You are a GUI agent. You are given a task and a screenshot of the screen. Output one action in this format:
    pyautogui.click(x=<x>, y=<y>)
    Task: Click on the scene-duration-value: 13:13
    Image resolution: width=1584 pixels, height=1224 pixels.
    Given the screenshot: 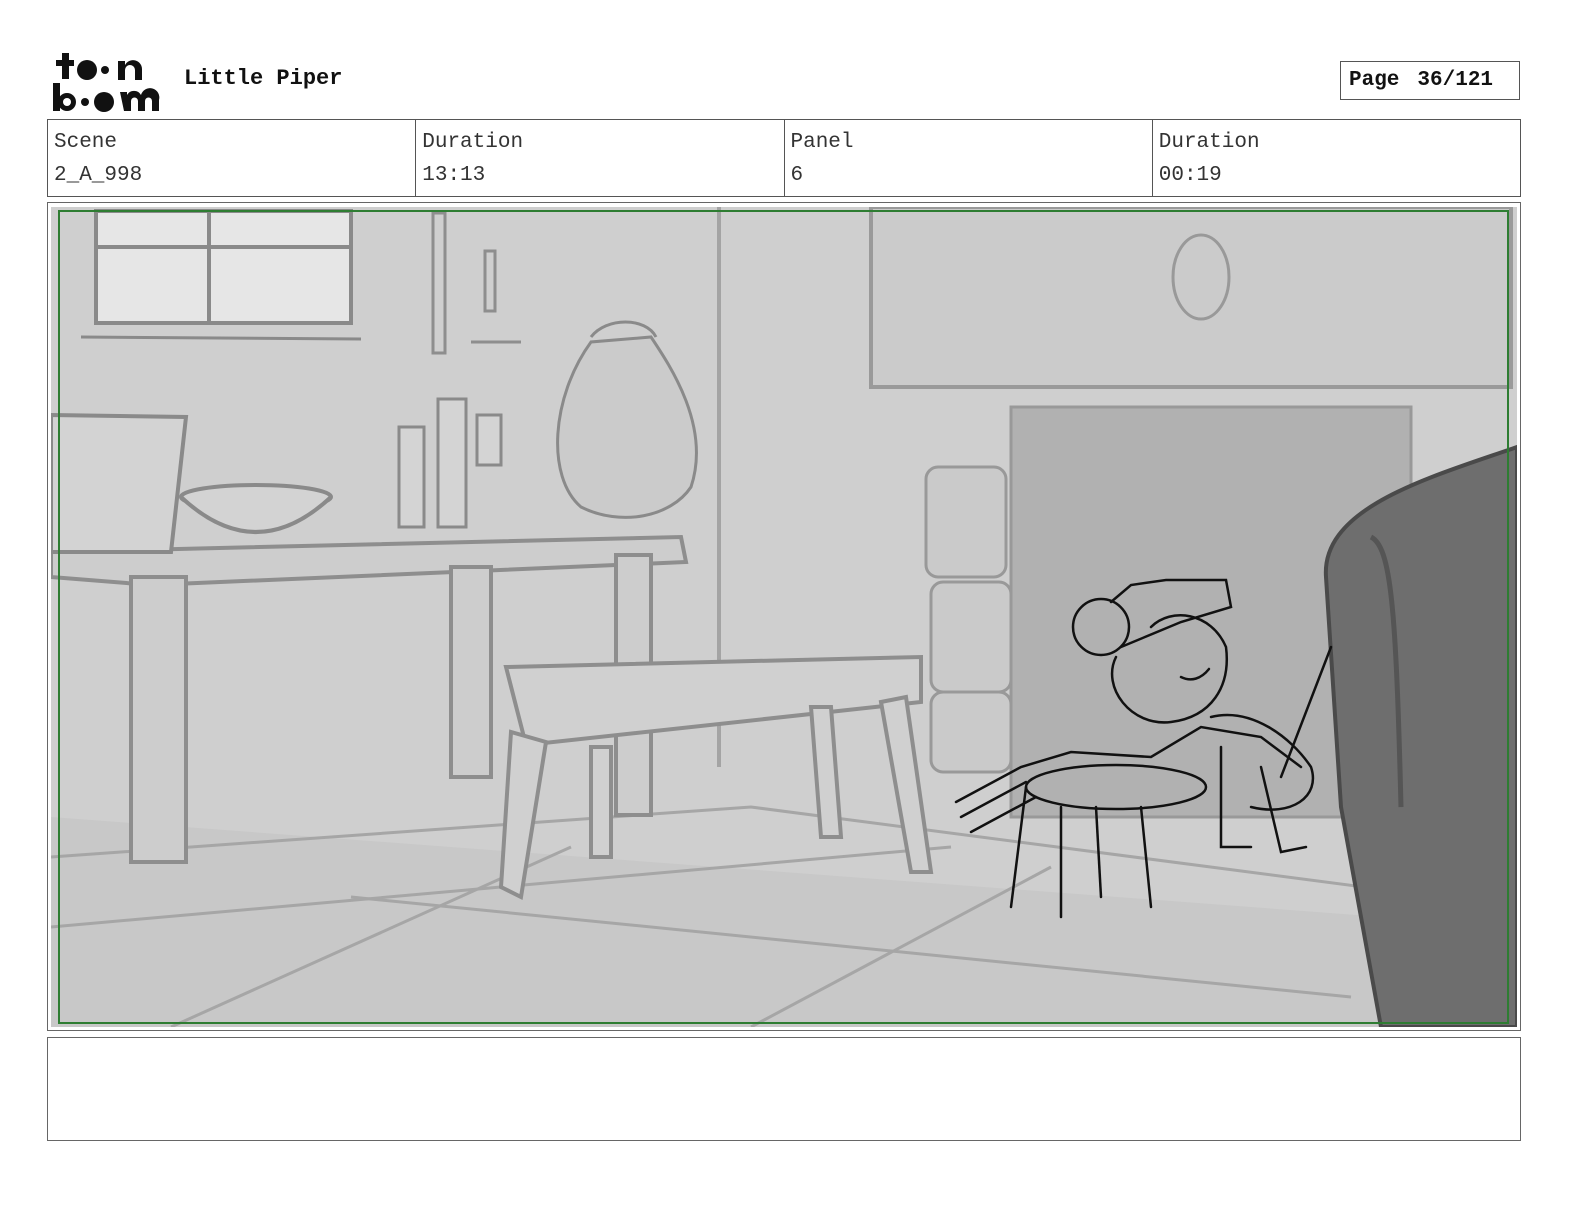 What is the action you would take?
    pyautogui.click(x=454, y=175)
    